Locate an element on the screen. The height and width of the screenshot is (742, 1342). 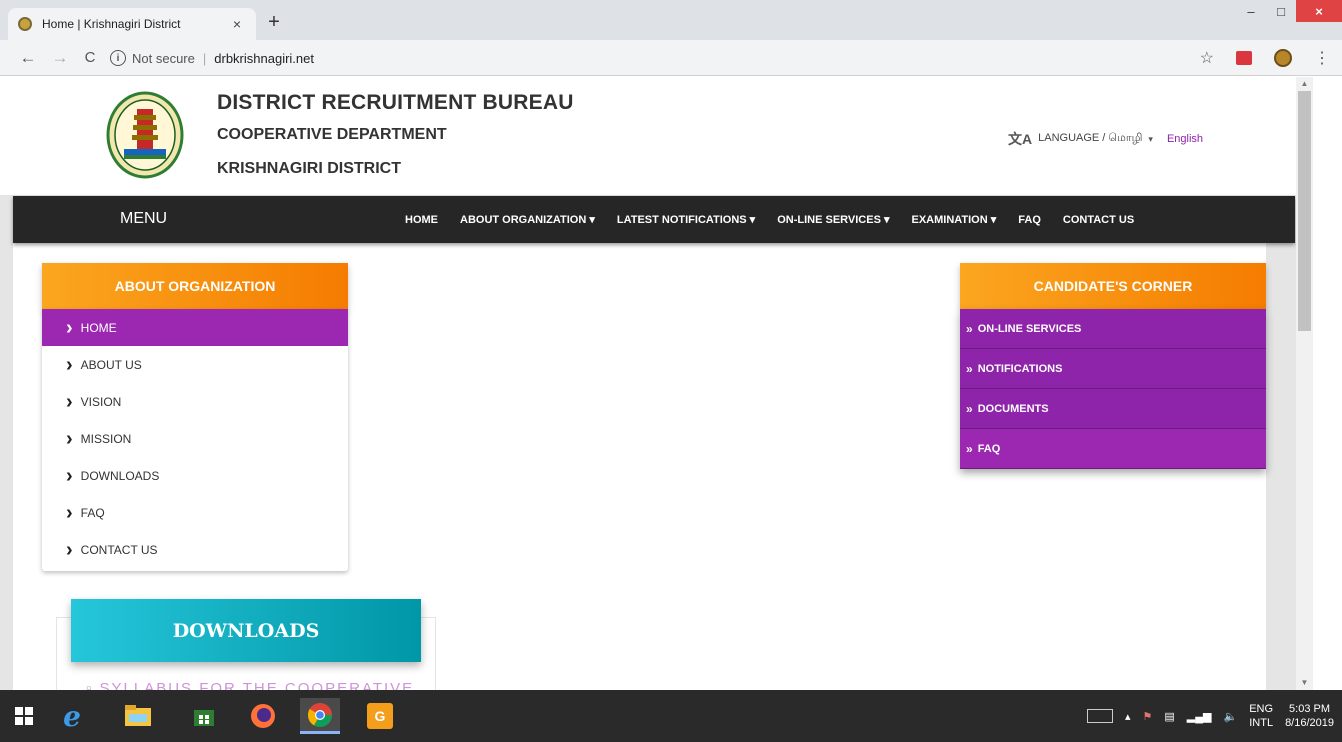
clock: 5:03 PM 8/16/2019 is located at coordinates (1309, 716).